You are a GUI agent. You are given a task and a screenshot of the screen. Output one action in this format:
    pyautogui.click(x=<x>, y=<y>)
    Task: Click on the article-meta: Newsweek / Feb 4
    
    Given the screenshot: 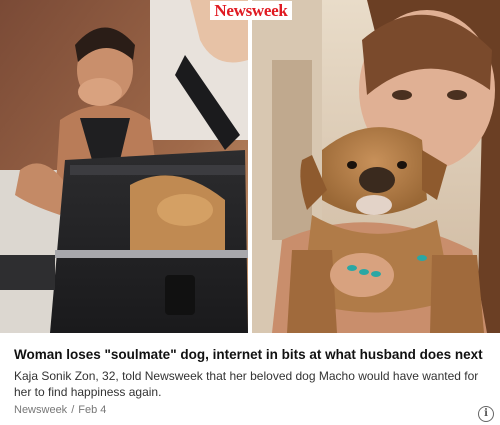 What is the action you would take?
    pyautogui.click(x=60, y=410)
    